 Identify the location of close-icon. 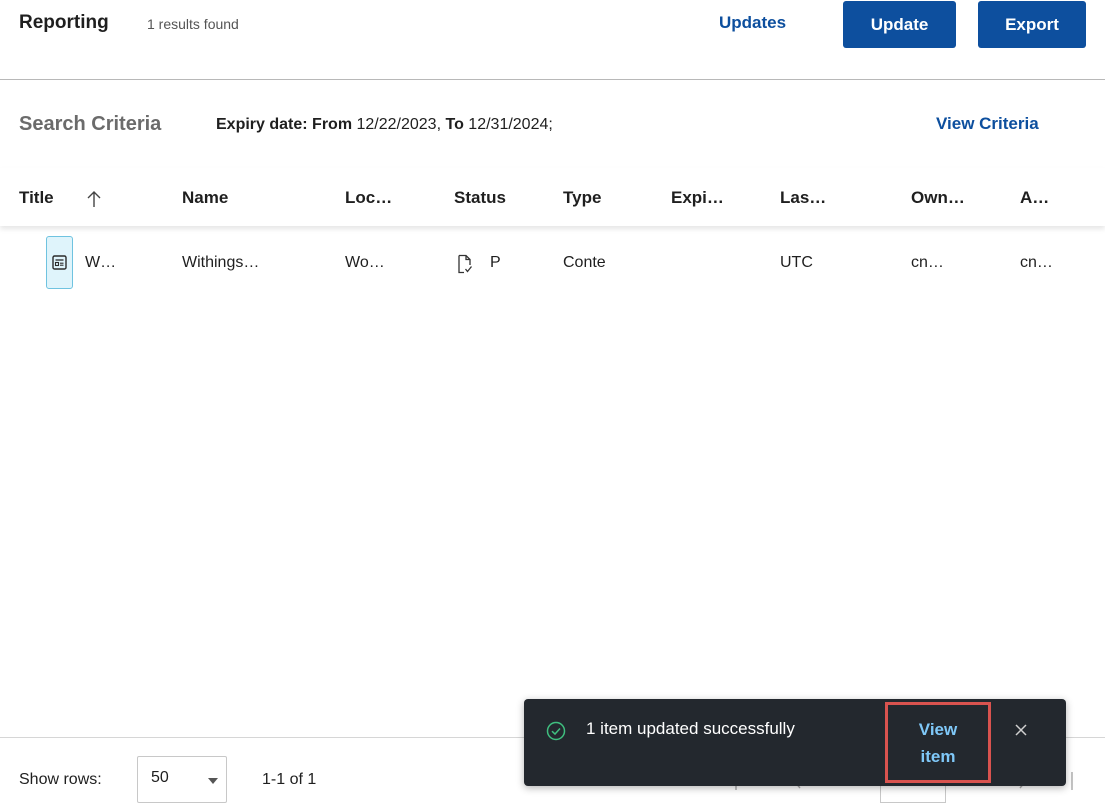
(1021, 730).